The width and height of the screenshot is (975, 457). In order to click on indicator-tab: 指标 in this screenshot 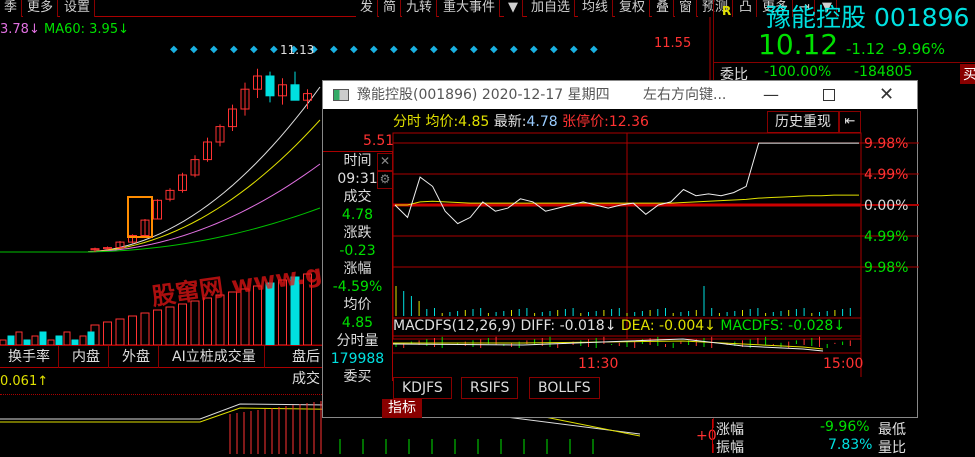, I will do `click(402, 408)`.